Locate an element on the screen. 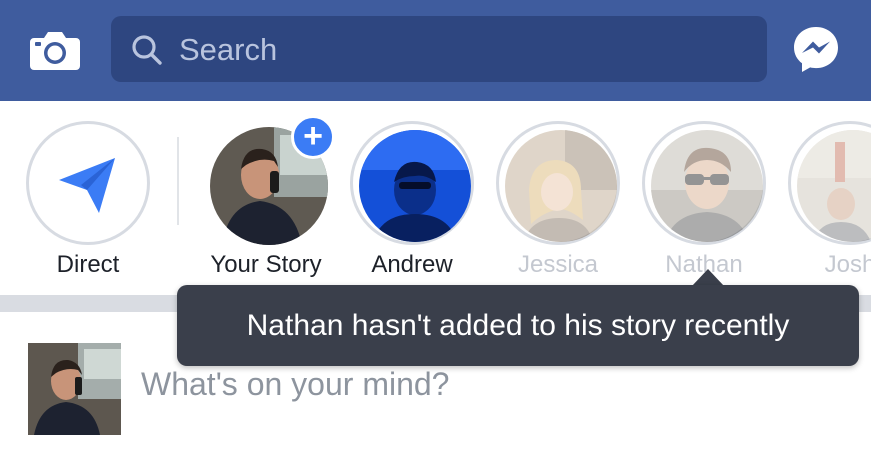 The width and height of the screenshot is (871, 452). search-input is located at coordinates (464, 50).